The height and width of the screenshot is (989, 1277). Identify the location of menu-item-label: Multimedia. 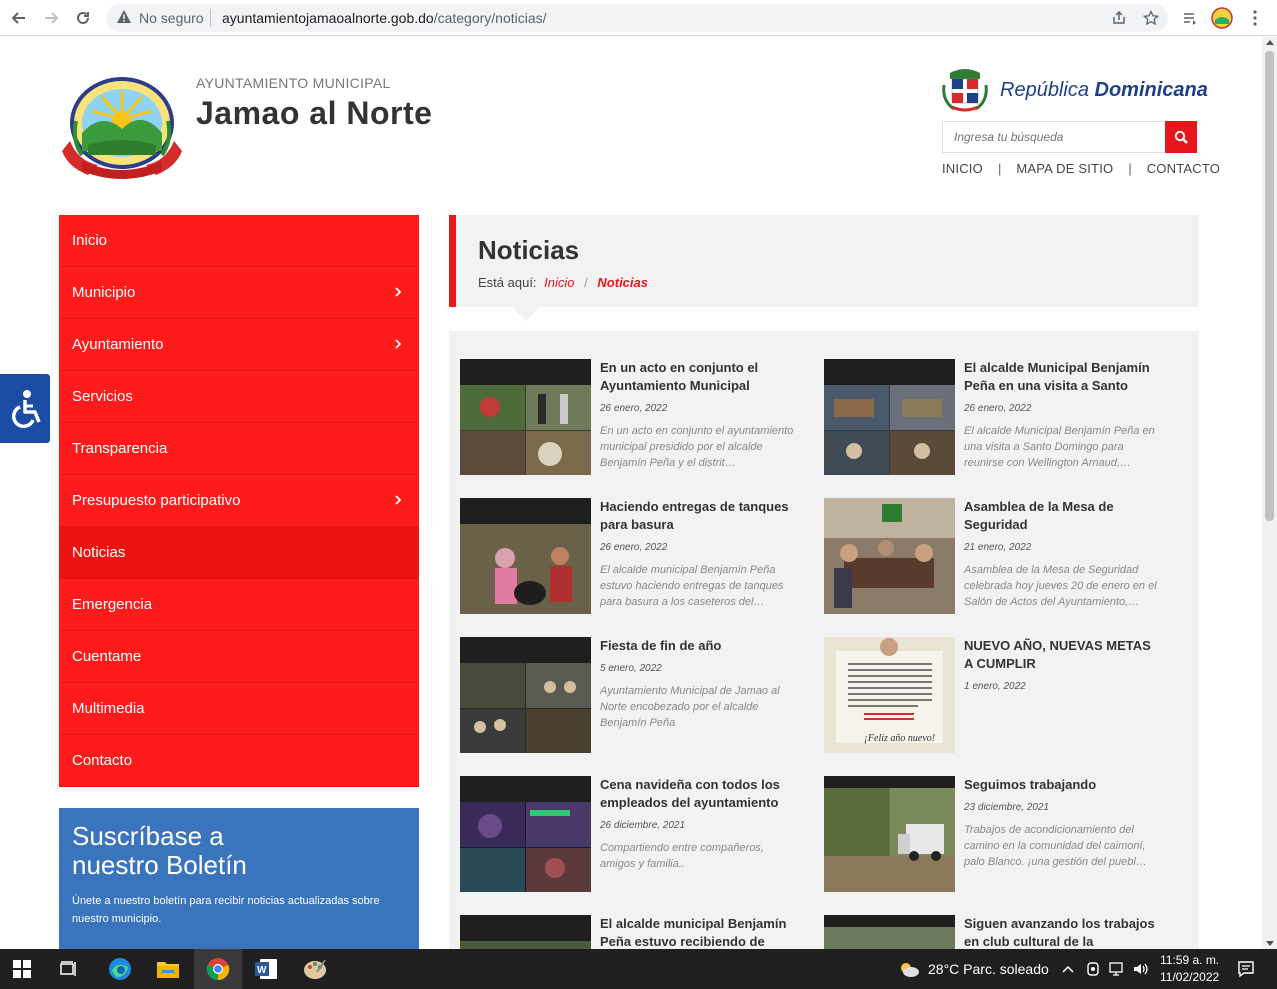
(108, 708).